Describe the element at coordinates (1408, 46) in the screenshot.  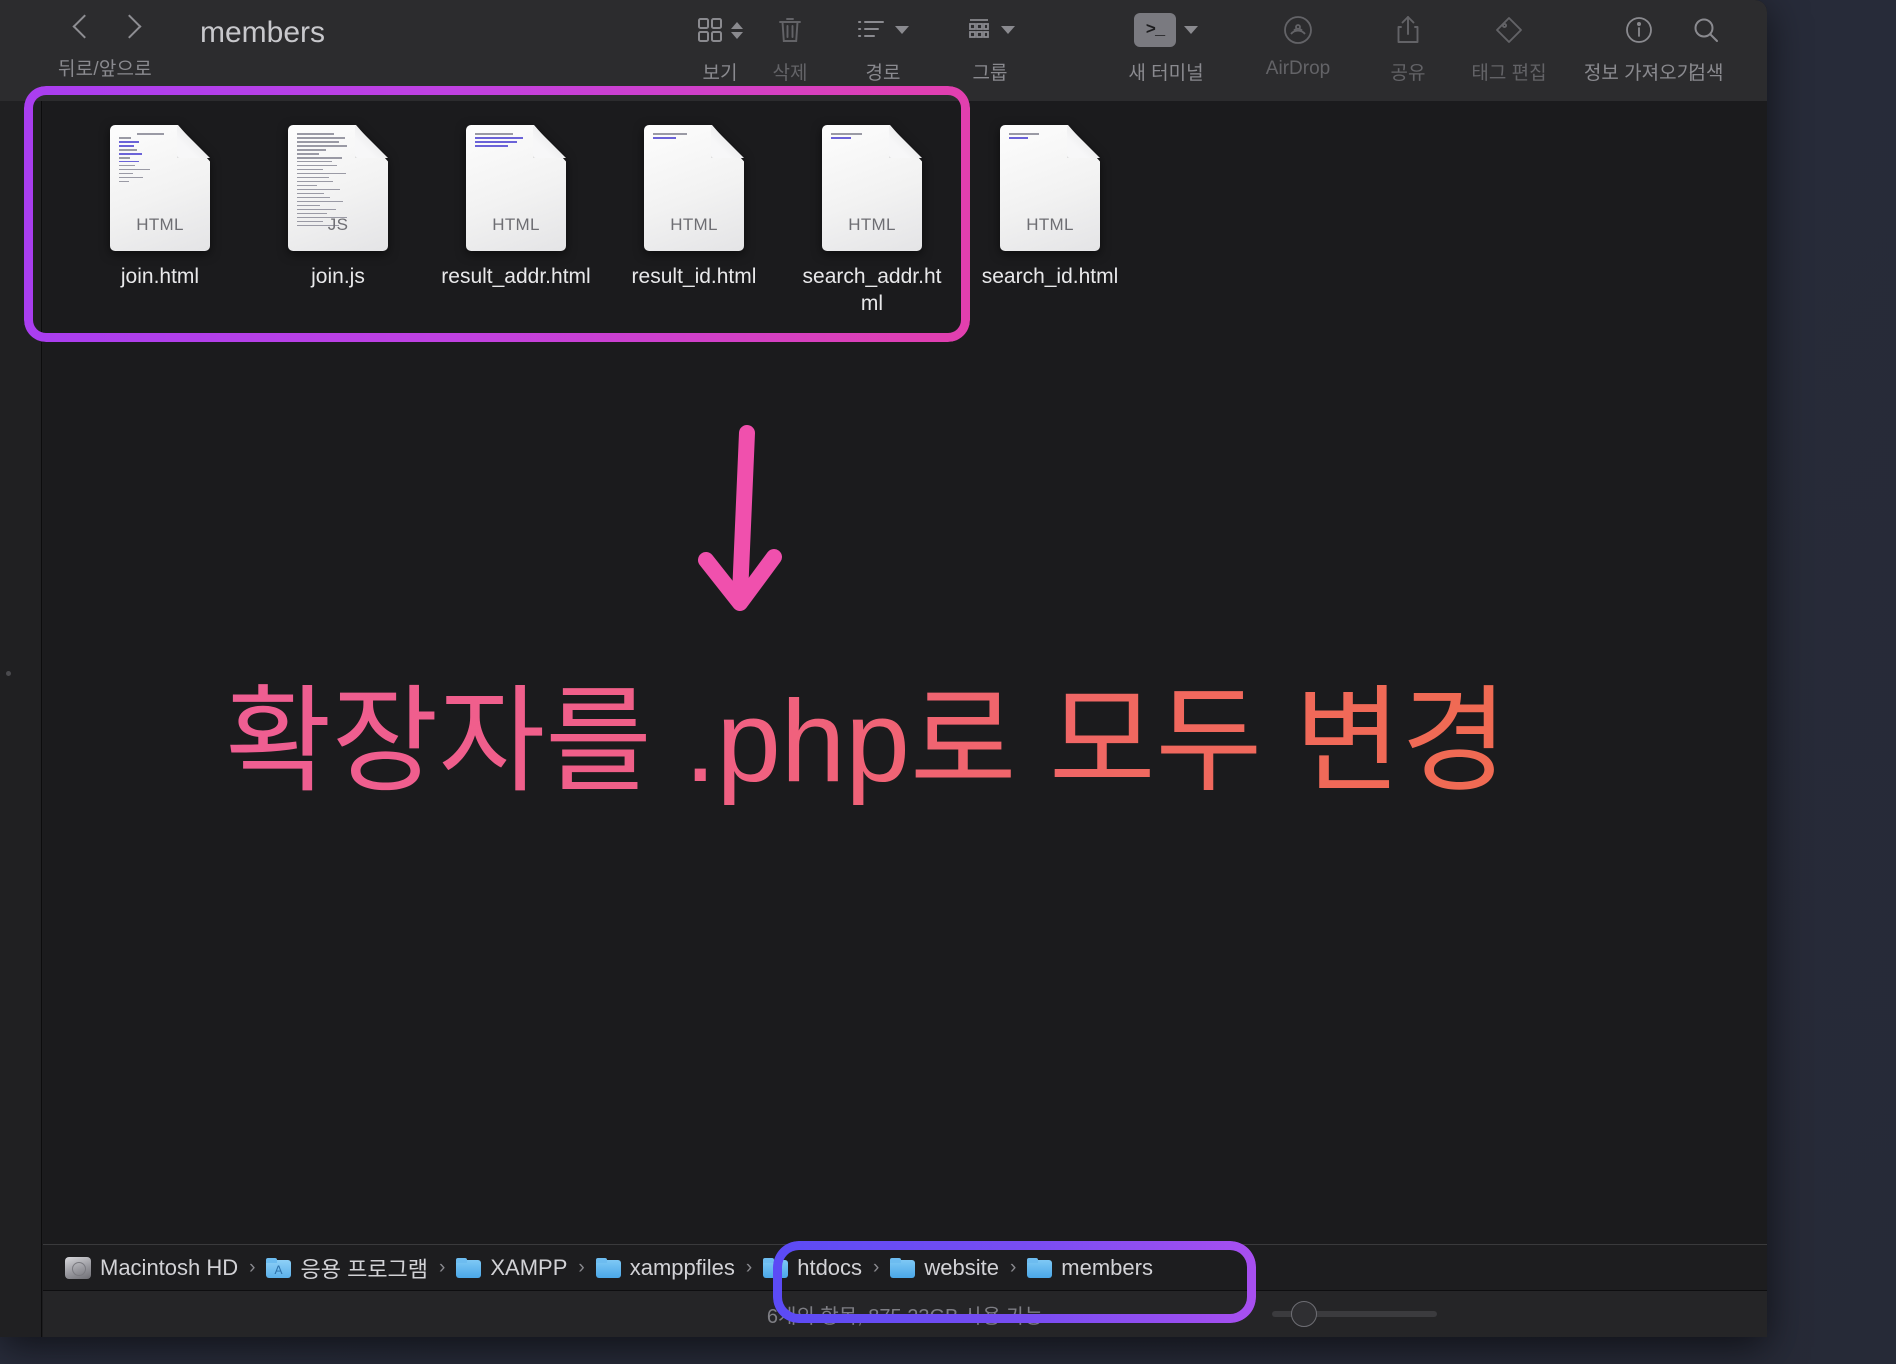
I see `toolbar-item-share: 공유` at that location.